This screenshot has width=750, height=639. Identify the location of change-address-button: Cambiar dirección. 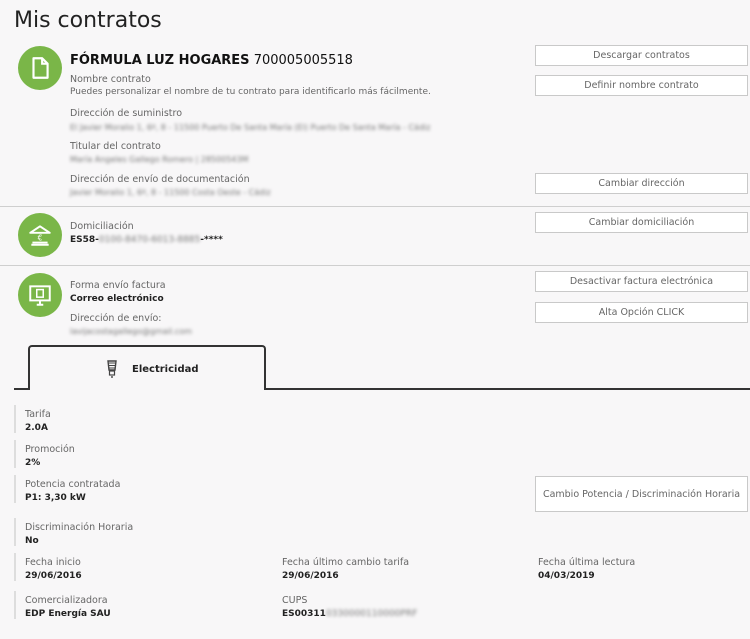
(641, 183).